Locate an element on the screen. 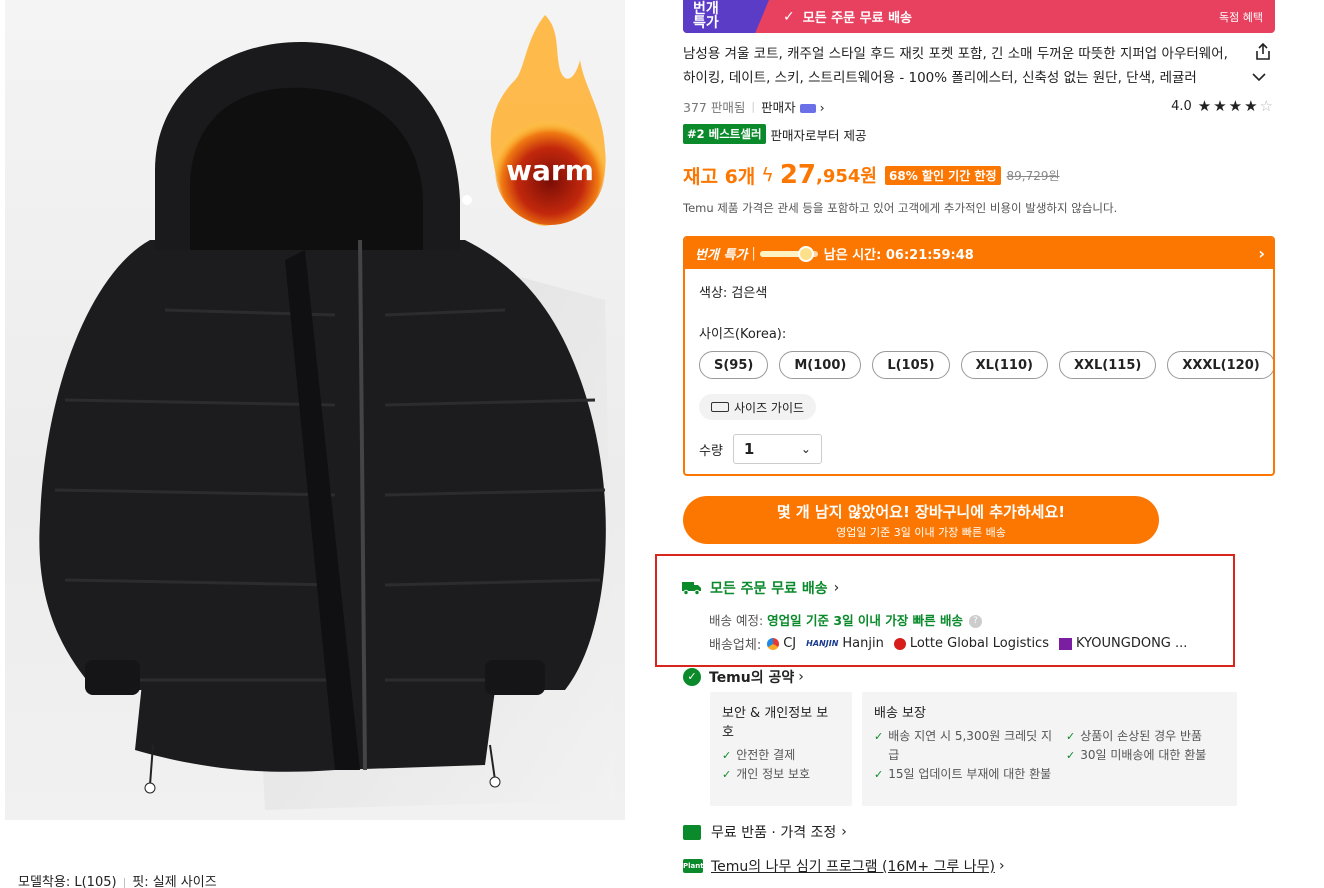  stock-count: 재고 6개 is located at coordinates (719, 176).